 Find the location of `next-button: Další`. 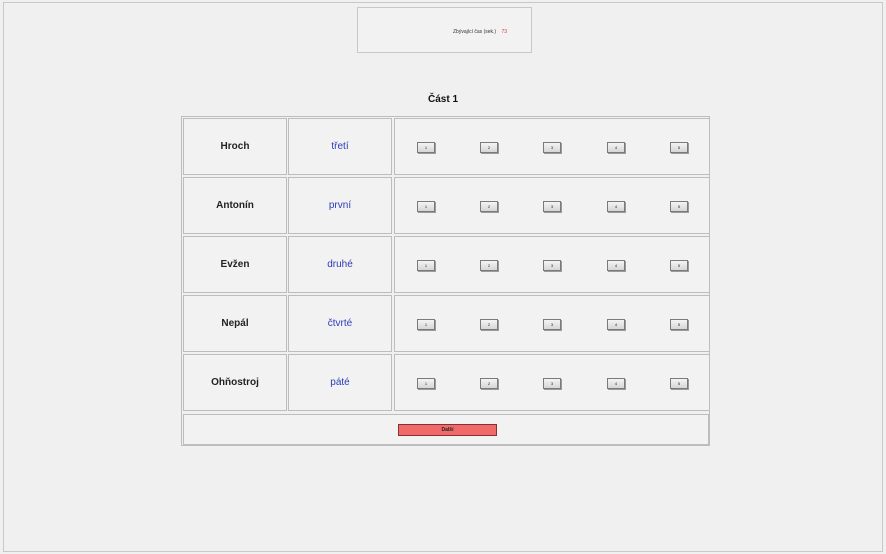

next-button: Další is located at coordinates (447, 430).